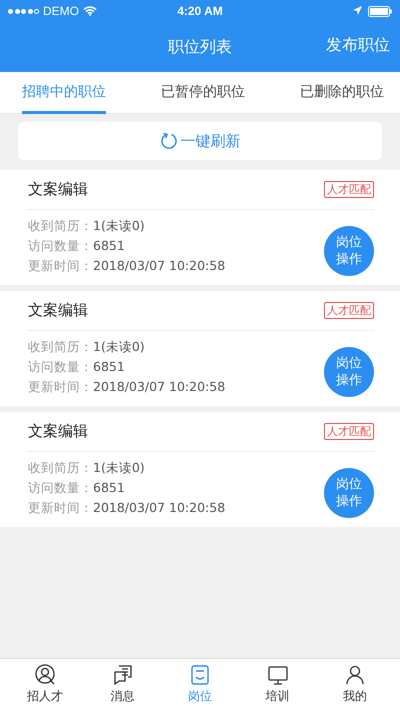 The image size is (400, 711). I want to click on carrier-name: DEMO, so click(61, 11).